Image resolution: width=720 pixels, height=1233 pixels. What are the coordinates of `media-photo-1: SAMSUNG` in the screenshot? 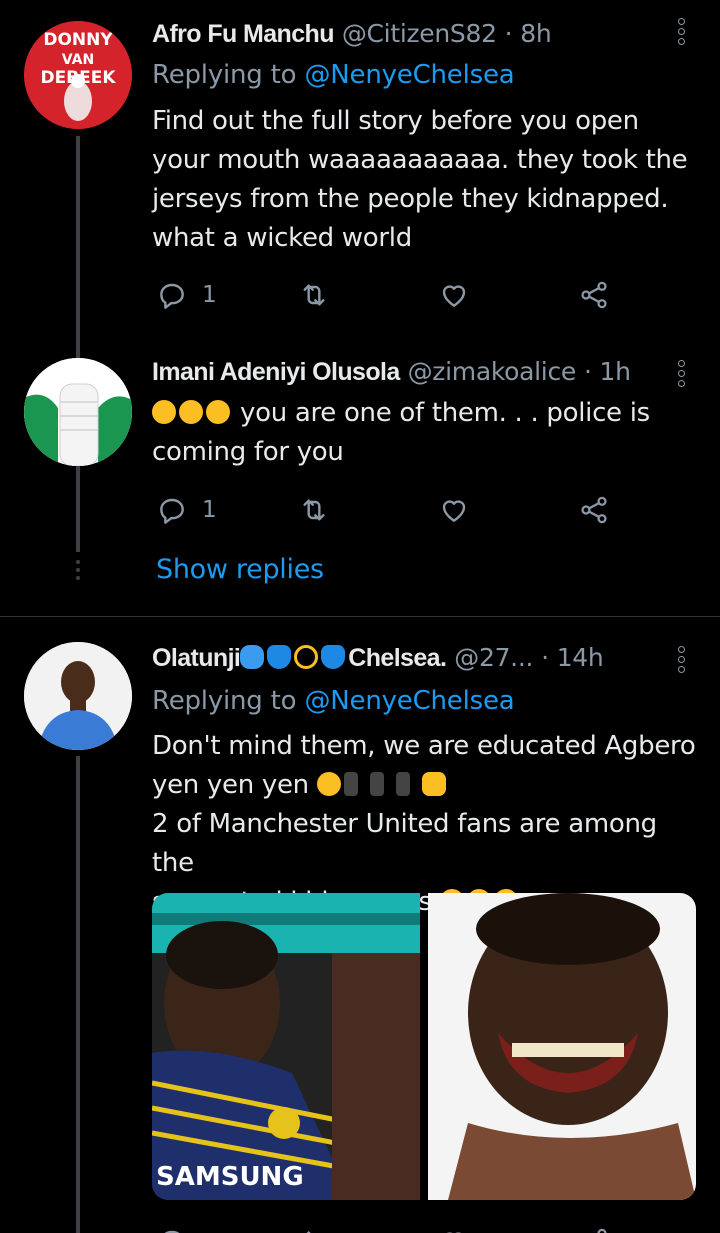 It's located at (286, 1046).